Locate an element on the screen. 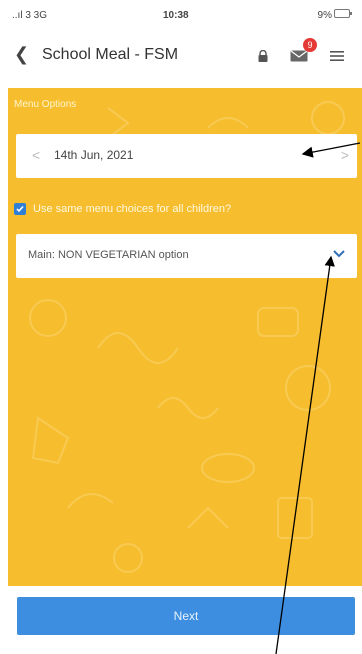 The image size is (362, 654). battery-icon is located at coordinates (343, 13).